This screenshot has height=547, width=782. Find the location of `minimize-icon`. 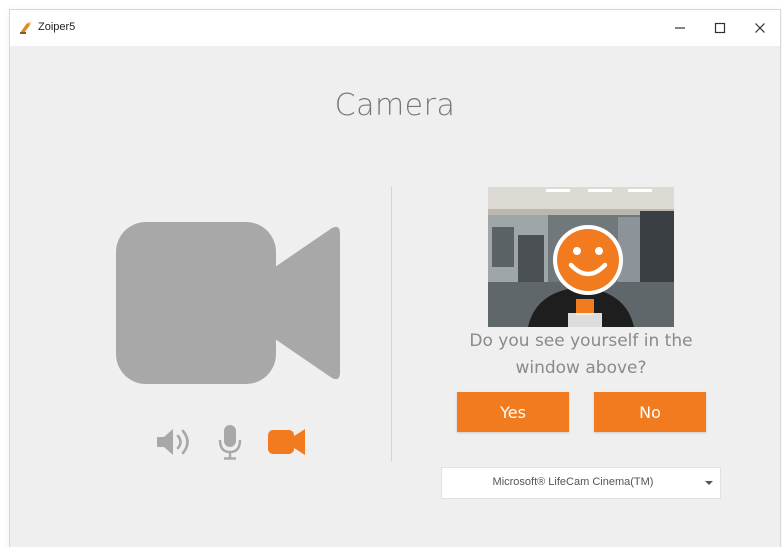

minimize-icon is located at coordinates (680, 28).